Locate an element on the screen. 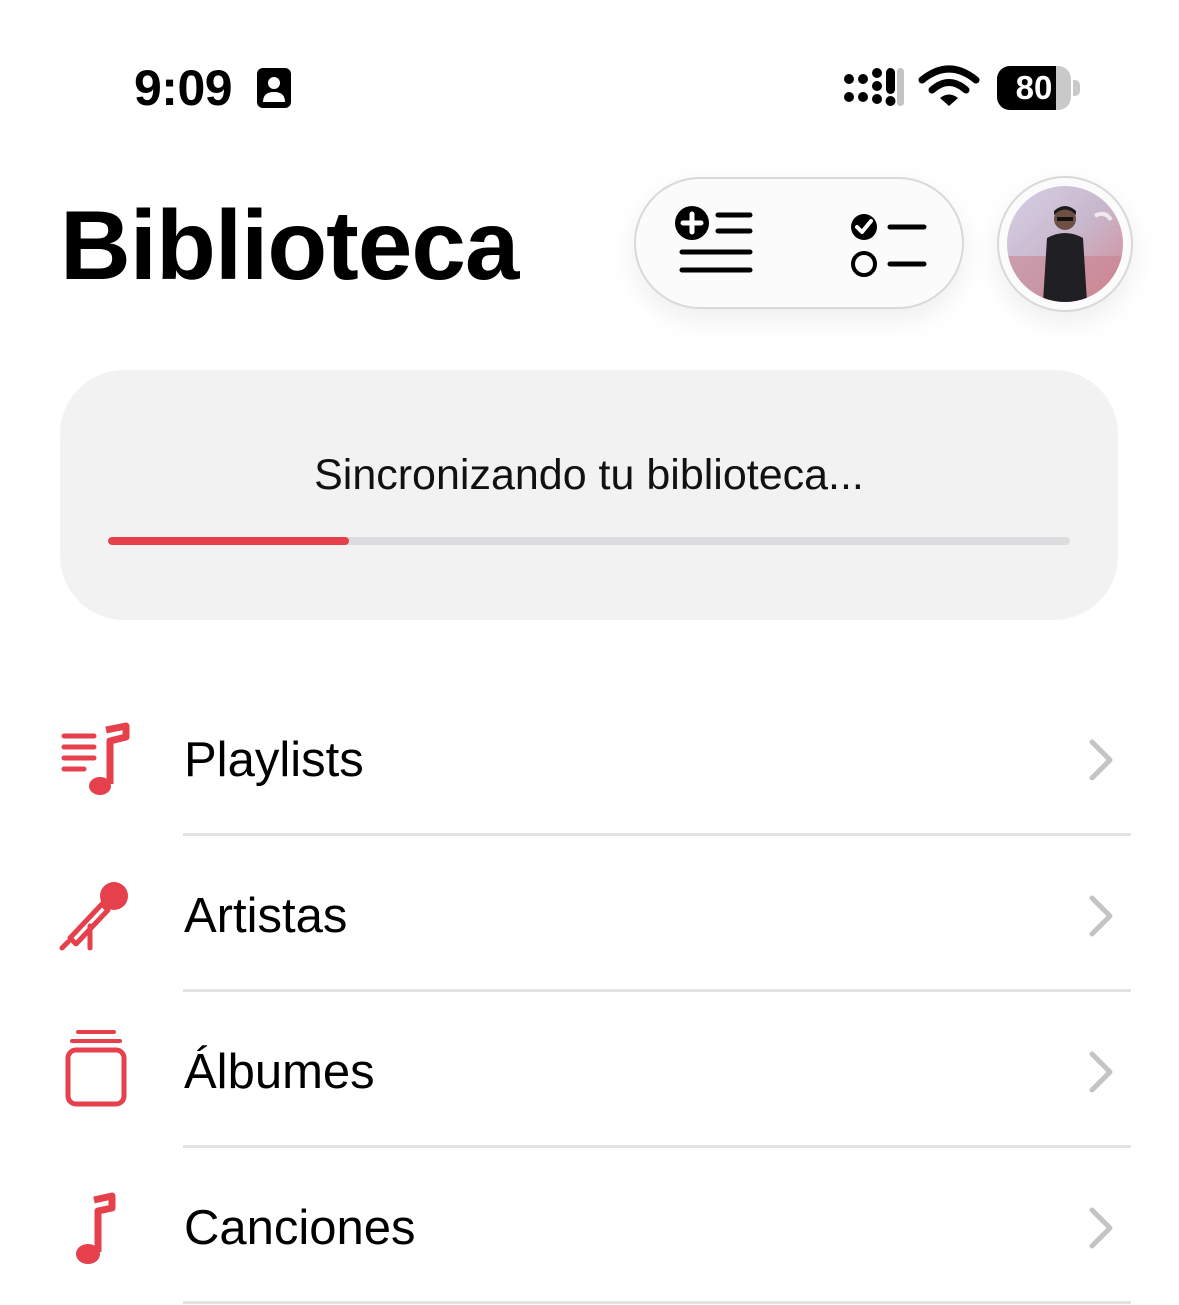 This screenshot has height=1305, width=1179. list-item-canciones: Canciones is located at coordinates (589, 1227).